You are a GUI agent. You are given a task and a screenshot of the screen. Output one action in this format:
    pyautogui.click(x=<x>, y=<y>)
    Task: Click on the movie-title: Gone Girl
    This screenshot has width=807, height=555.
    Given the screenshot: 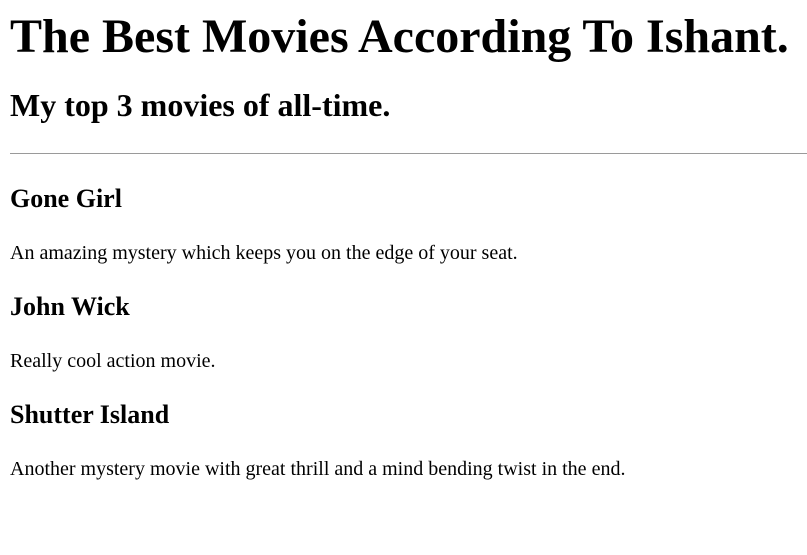 What is the action you would take?
    pyautogui.click(x=66, y=198)
    